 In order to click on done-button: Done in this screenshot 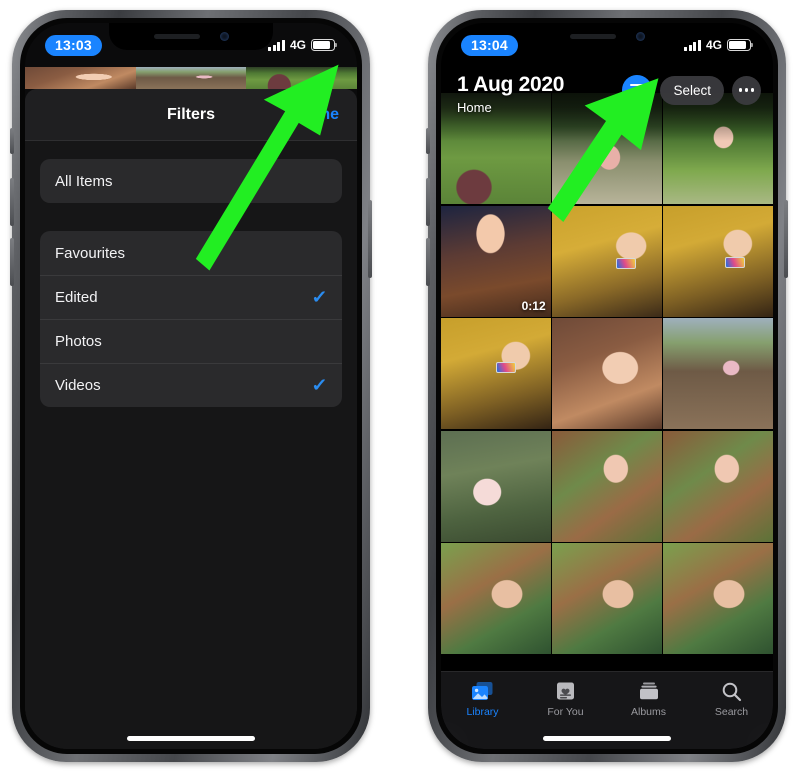, I will do `click(319, 115)`.